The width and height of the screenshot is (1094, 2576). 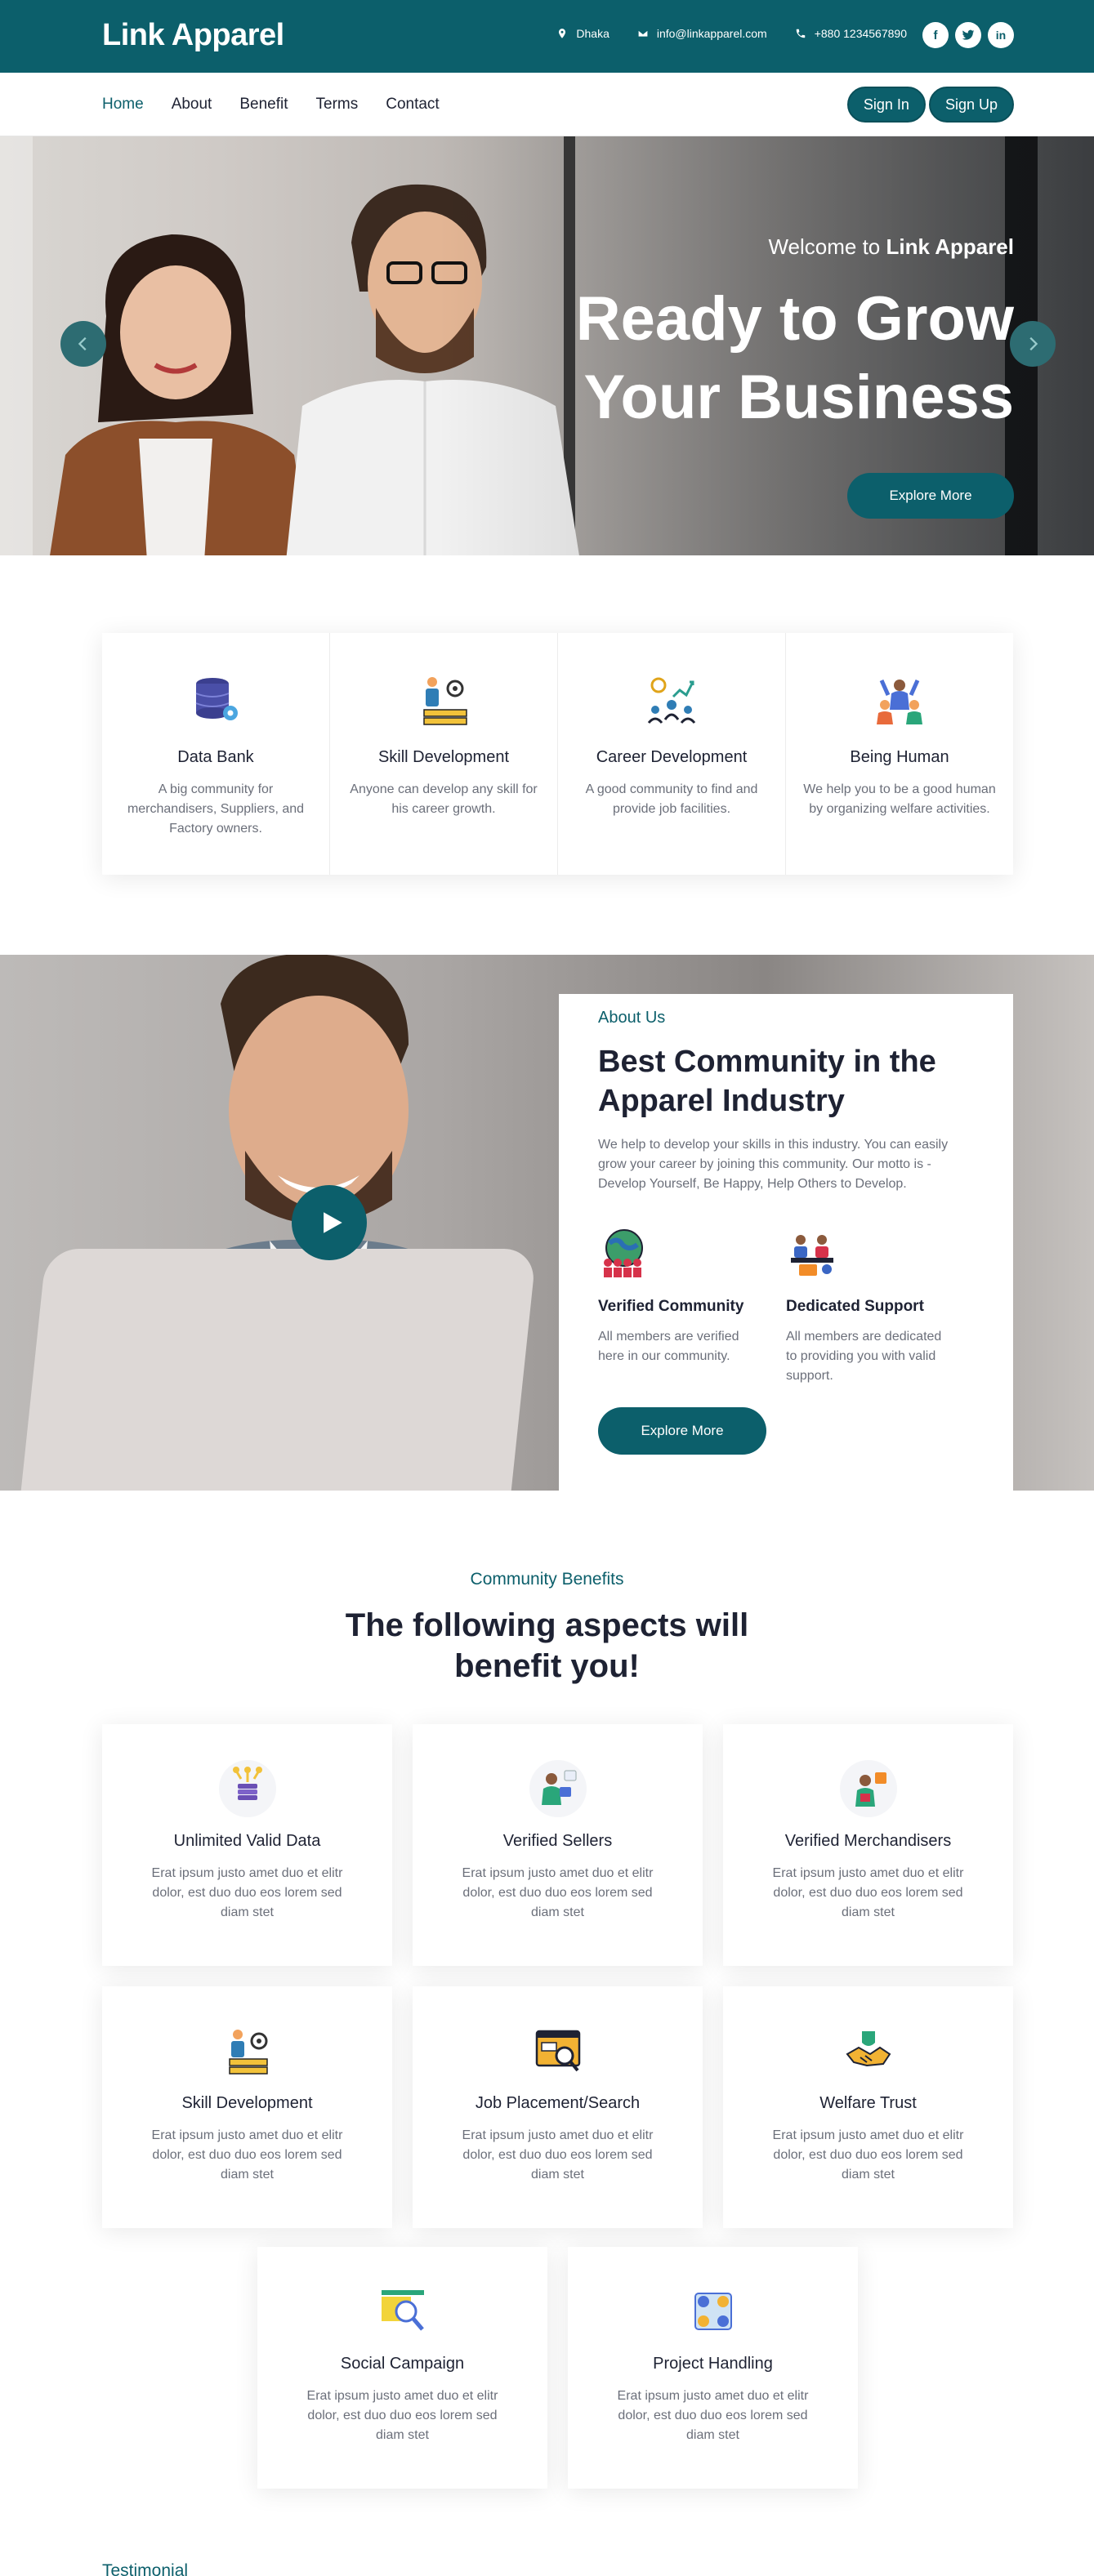 What do you see at coordinates (623, 1253) in the screenshot?
I see `verified-community-icon` at bounding box center [623, 1253].